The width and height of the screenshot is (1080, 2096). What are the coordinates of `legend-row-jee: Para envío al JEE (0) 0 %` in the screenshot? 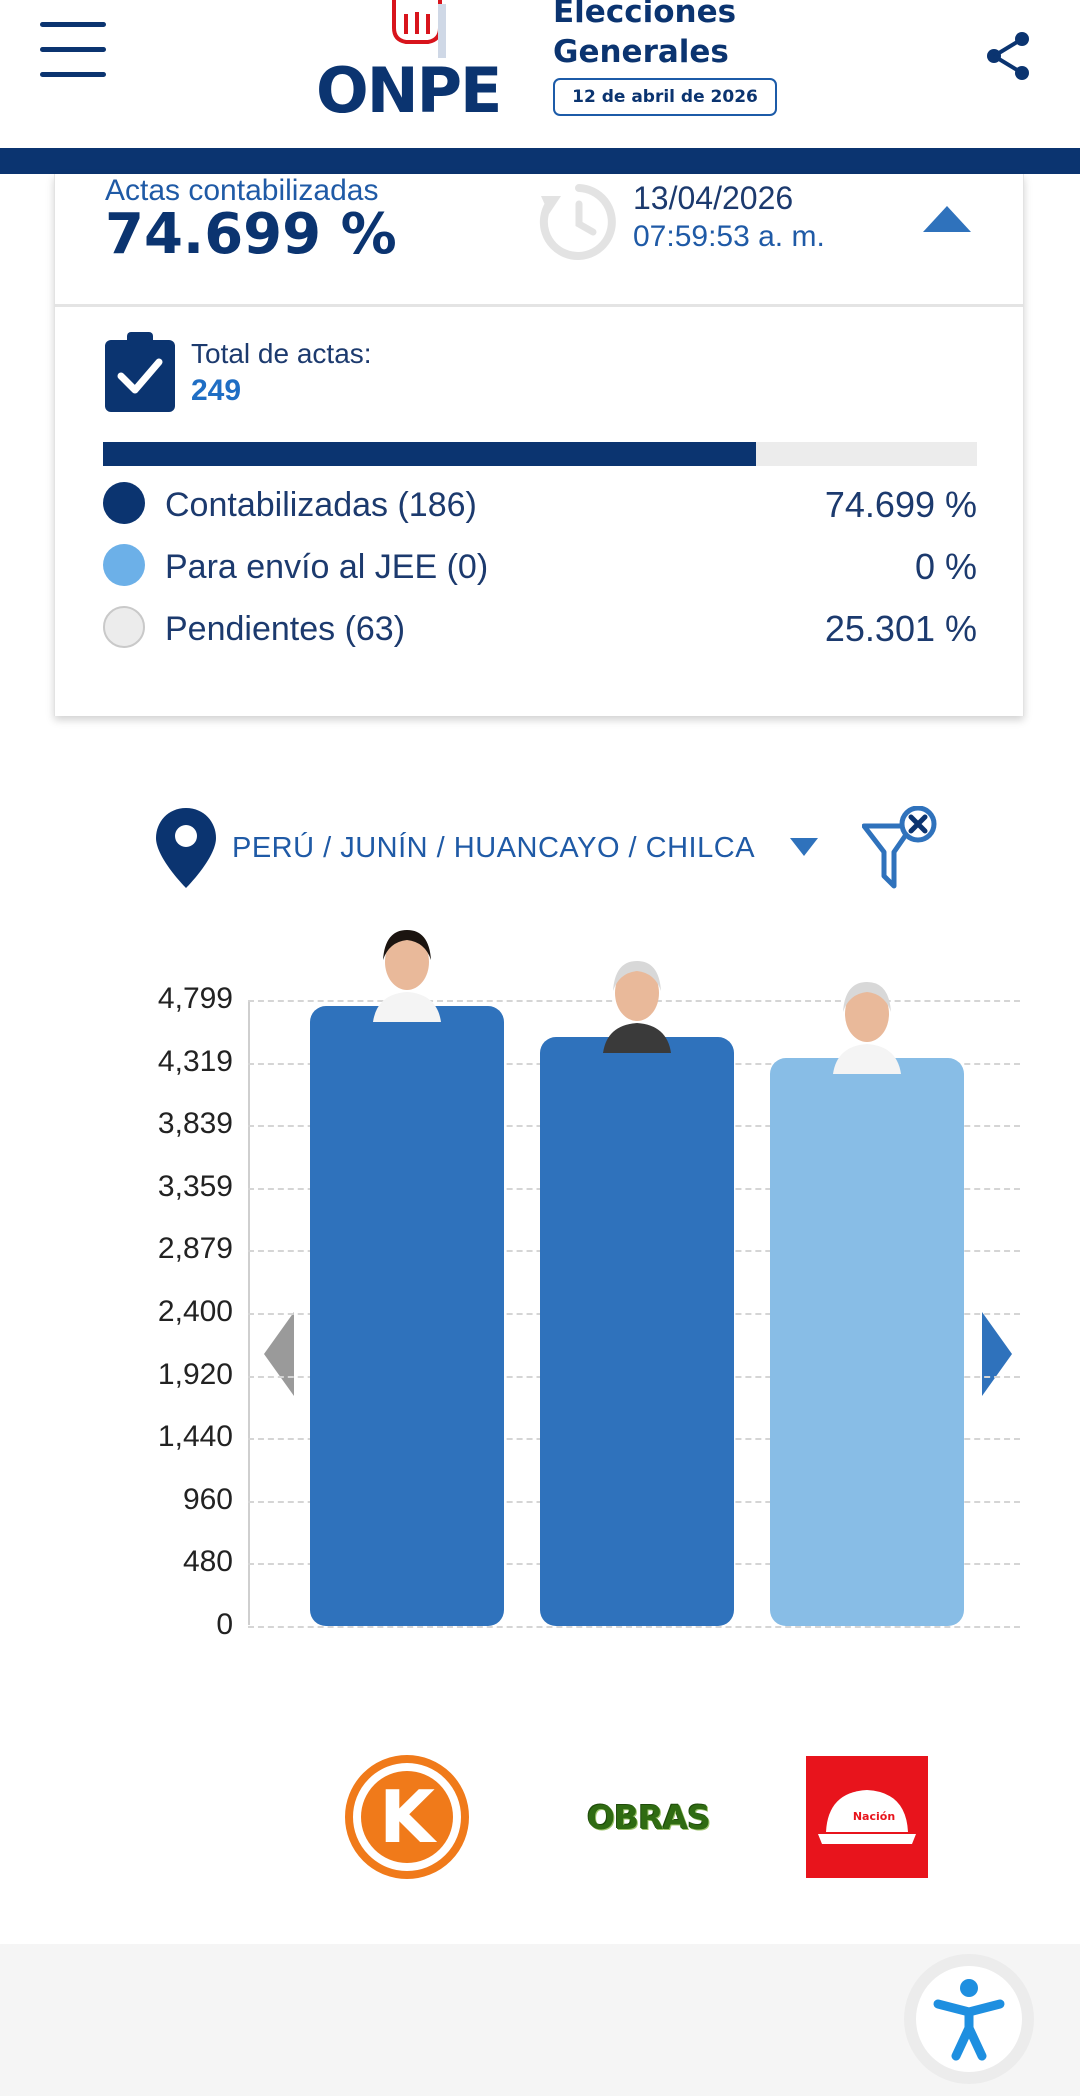 It's located at (540, 565).